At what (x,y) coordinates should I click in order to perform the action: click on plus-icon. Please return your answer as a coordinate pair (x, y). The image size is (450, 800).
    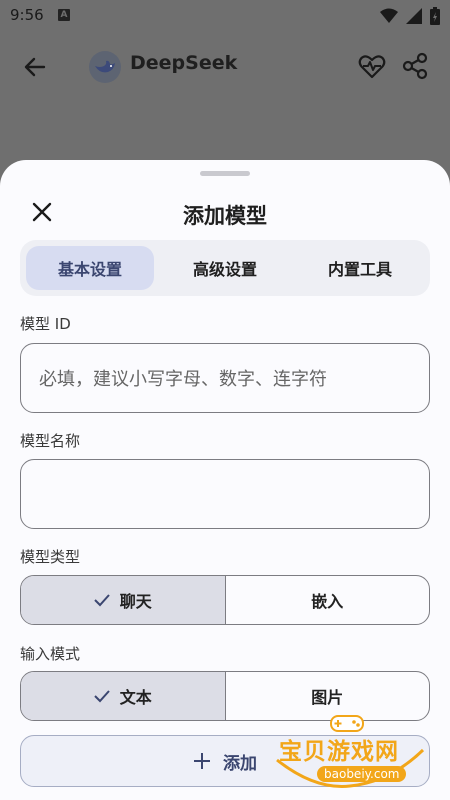
    Looking at the image, I should click on (202, 761).